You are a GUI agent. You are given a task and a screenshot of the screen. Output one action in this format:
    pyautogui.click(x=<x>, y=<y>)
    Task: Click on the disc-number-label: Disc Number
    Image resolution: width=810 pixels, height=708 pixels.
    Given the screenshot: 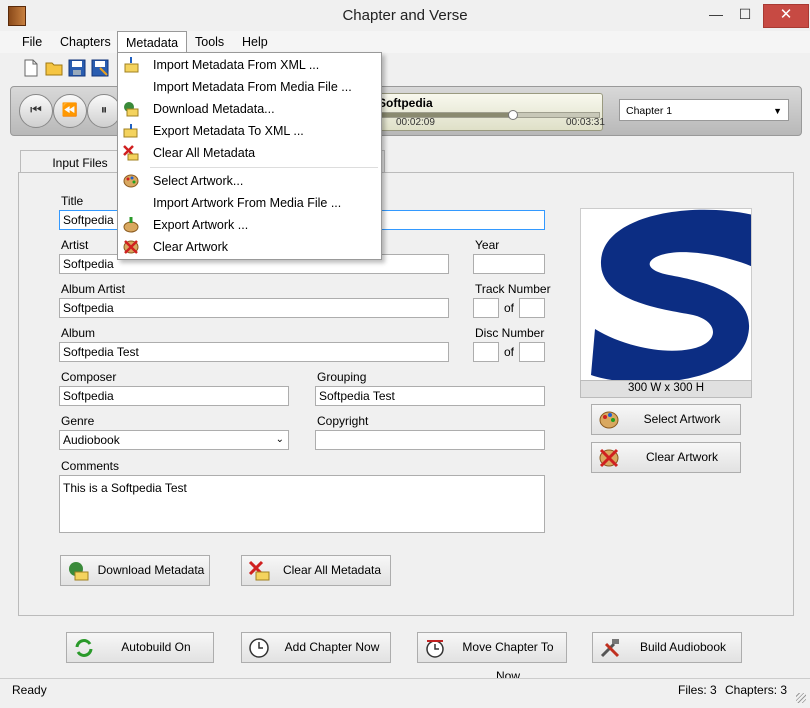 What is the action you would take?
    pyautogui.click(x=510, y=333)
    